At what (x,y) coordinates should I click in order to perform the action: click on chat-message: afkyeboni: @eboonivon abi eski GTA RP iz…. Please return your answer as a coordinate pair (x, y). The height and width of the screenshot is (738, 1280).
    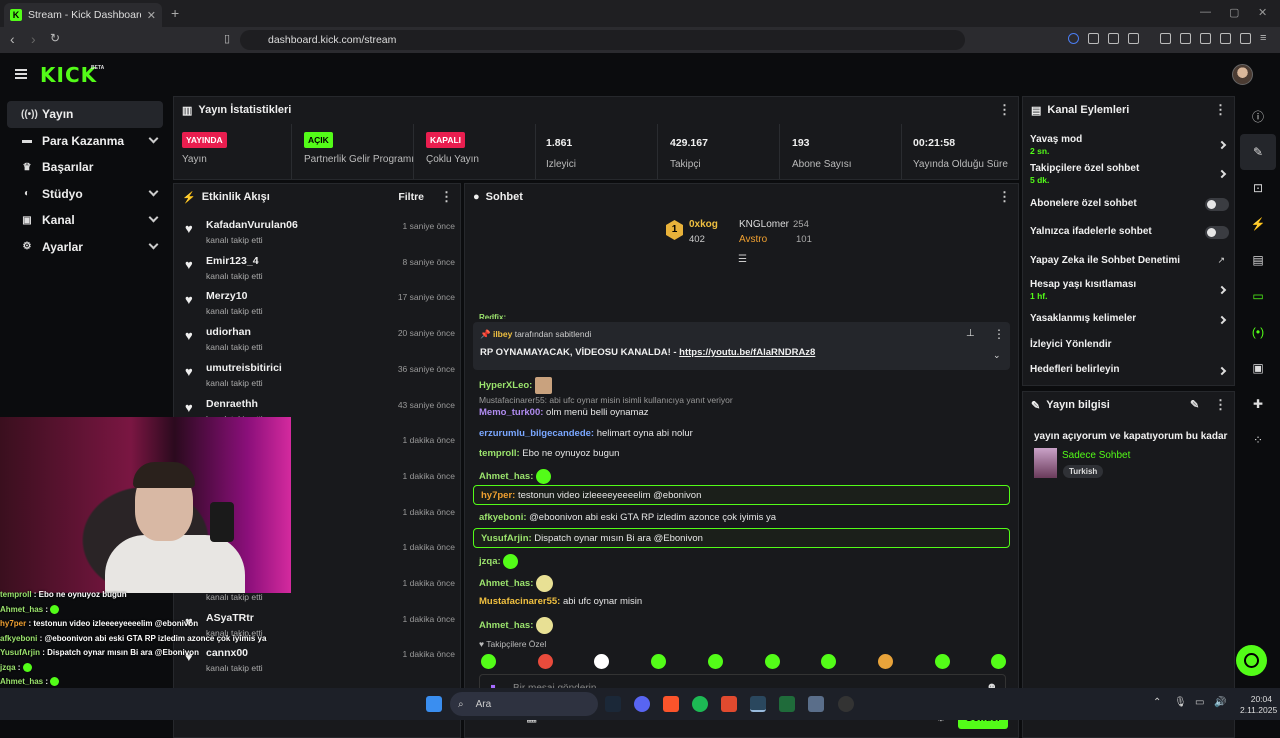
    Looking at the image, I should click on (627, 517).